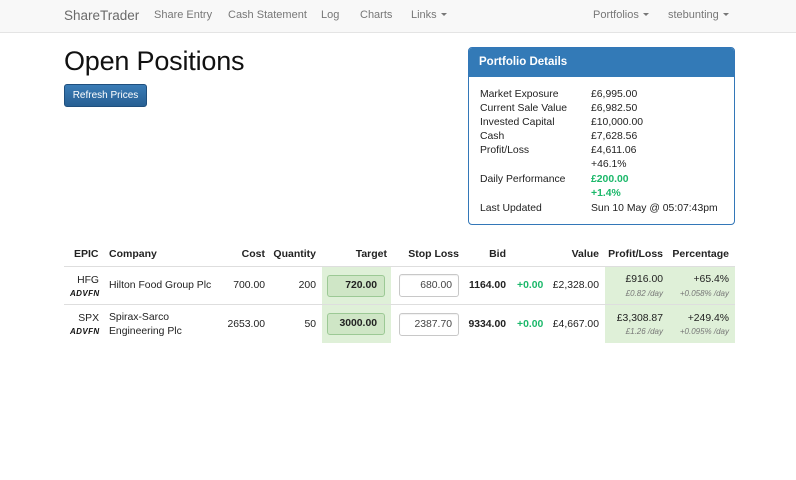 The image size is (796, 480). Describe the element at coordinates (246, 324) in the screenshot. I see `cost-cell: 2653.00` at that location.